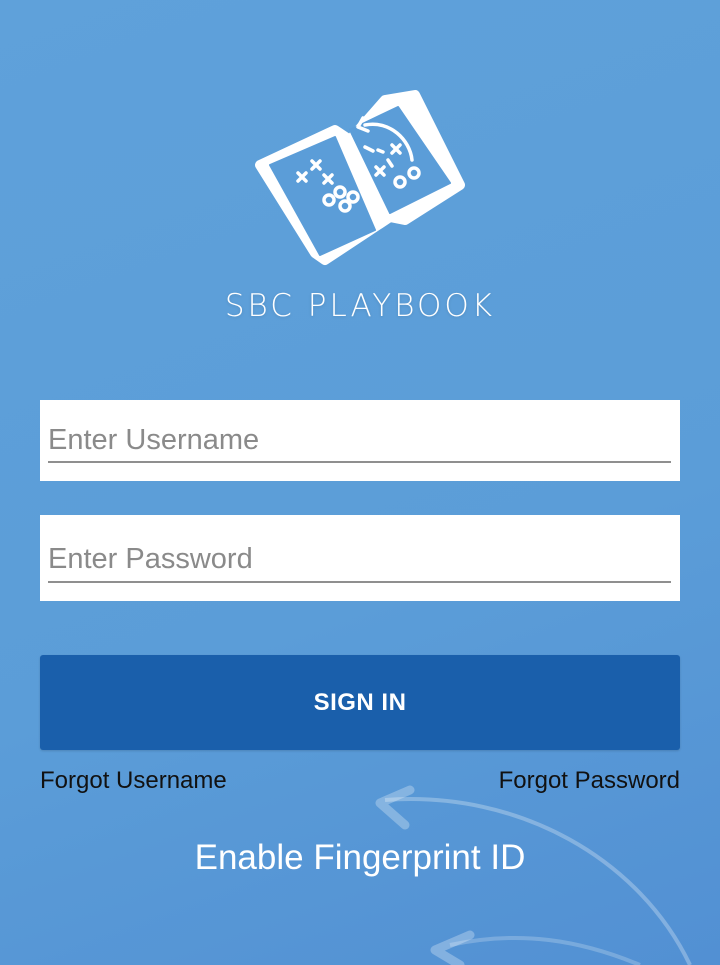  Describe the element at coordinates (359, 582) in the screenshot. I see `password-underline` at that location.